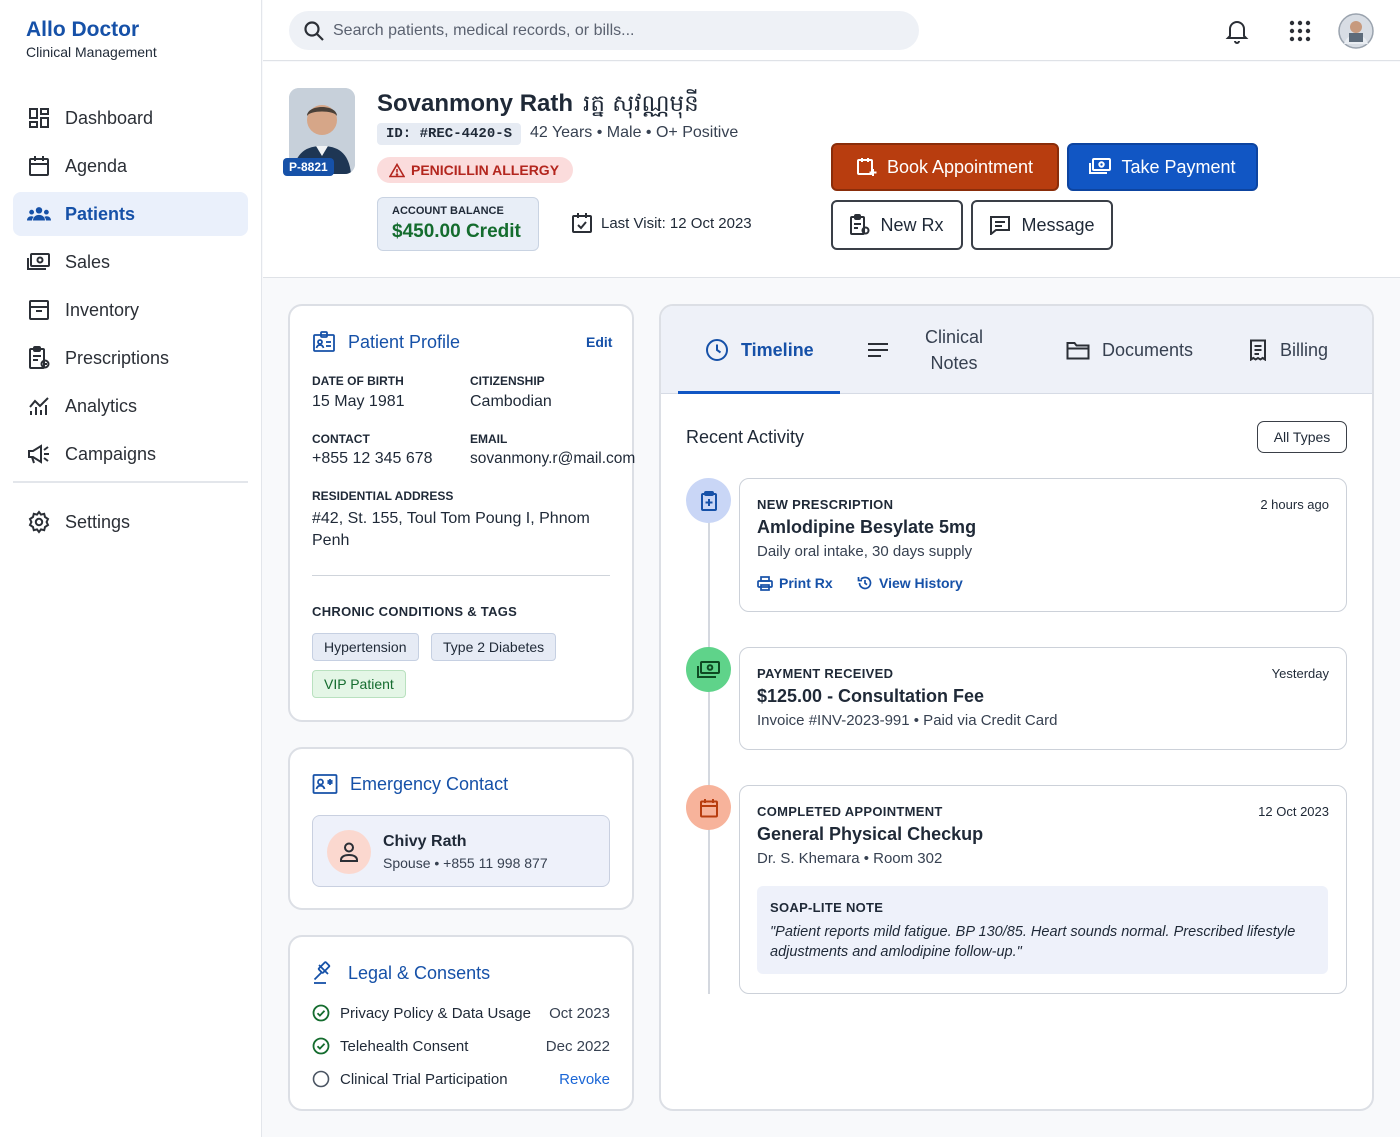 The height and width of the screenshot is (1137, 1400). I want to click on sidebar-item-dashboard: Dashboard, so click(130, 118).